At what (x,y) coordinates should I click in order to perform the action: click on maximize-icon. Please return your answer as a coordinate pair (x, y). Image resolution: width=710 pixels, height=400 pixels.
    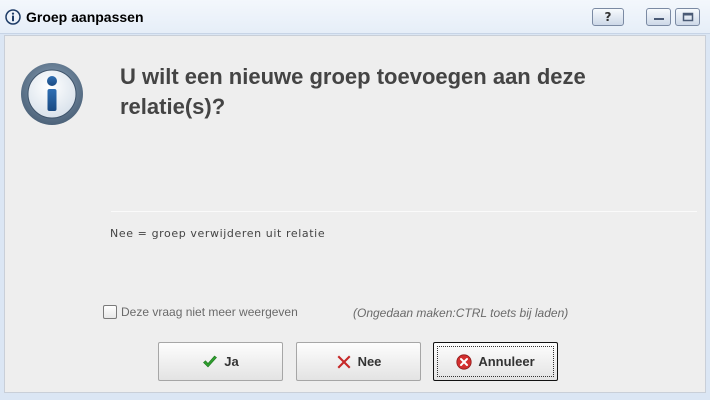
    Looking at the image, I should click on (687, 17).